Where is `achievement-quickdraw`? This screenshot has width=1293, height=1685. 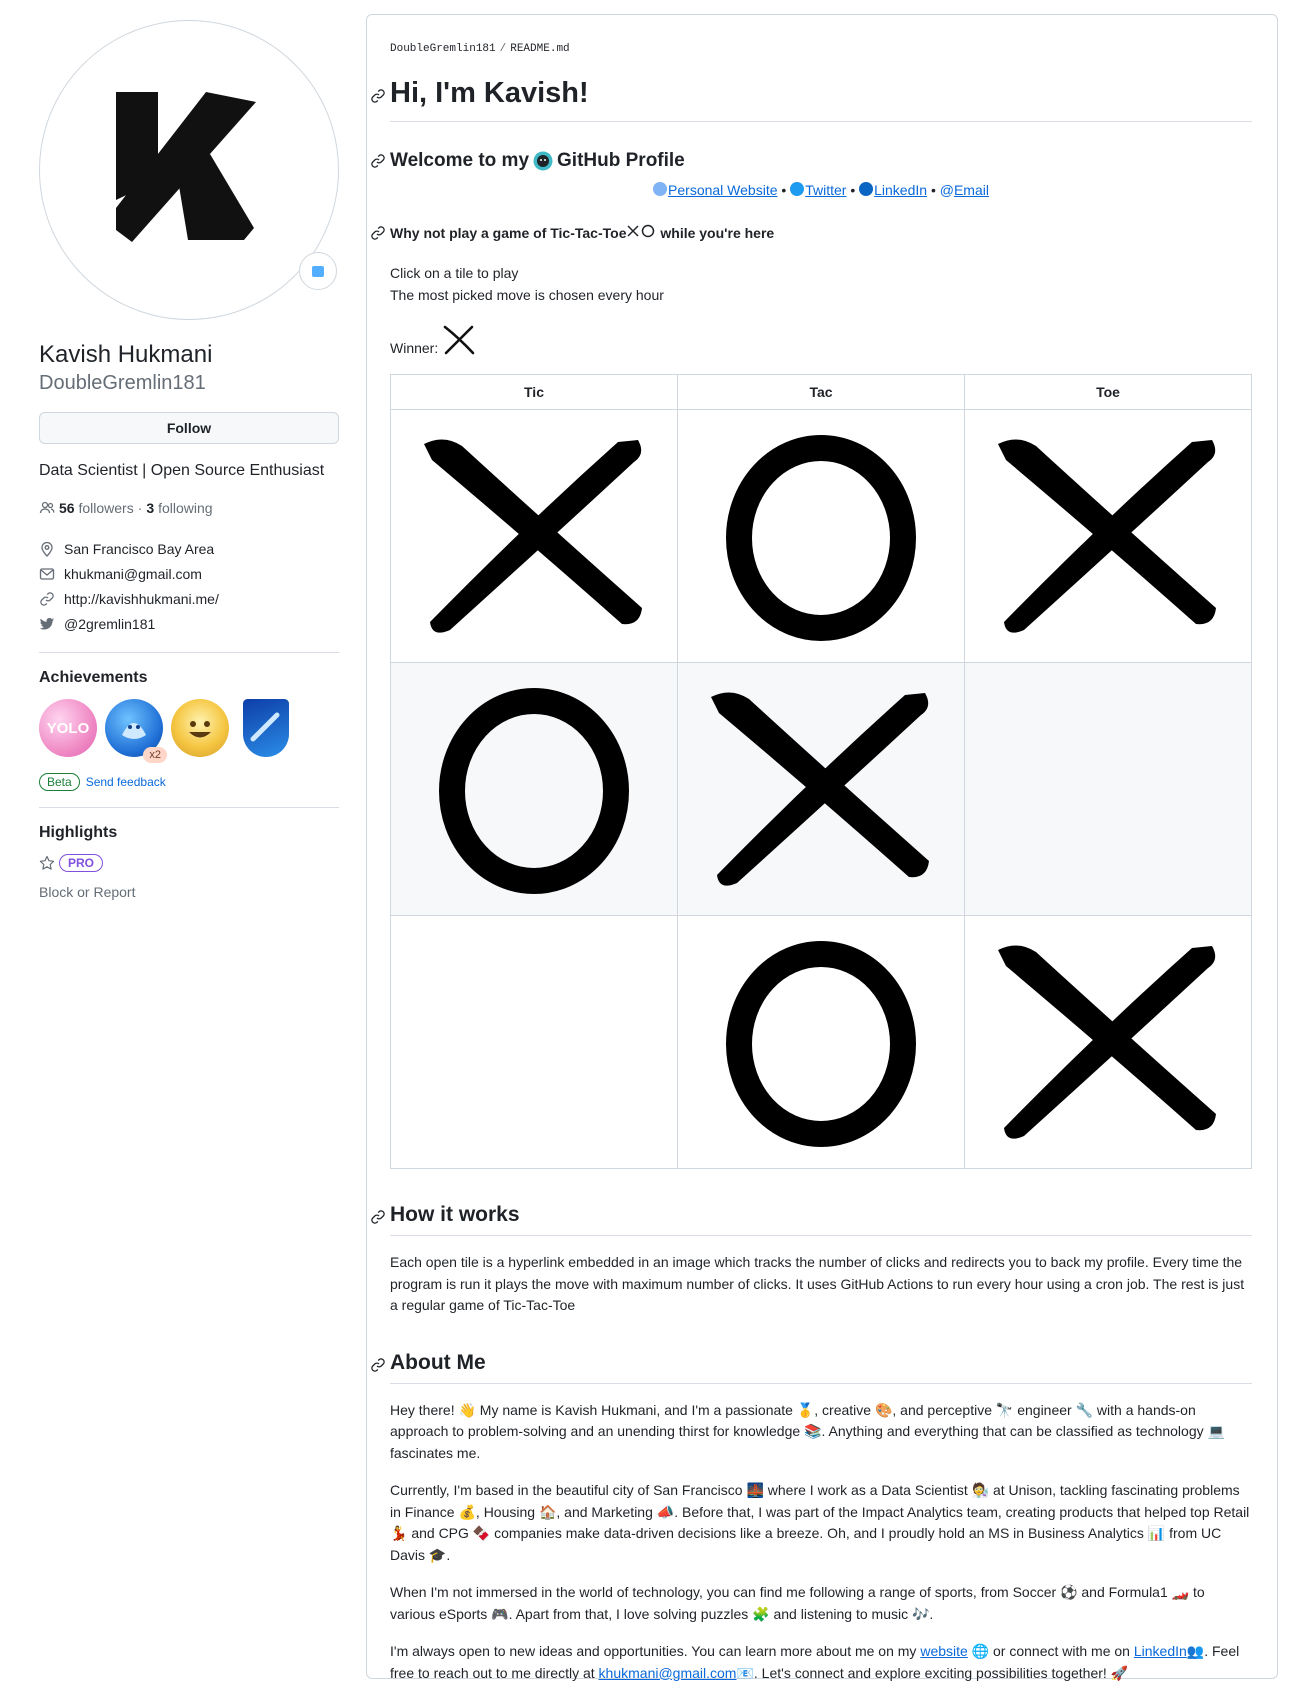
achievement-quickdraw is located at coordinates (200, 728).